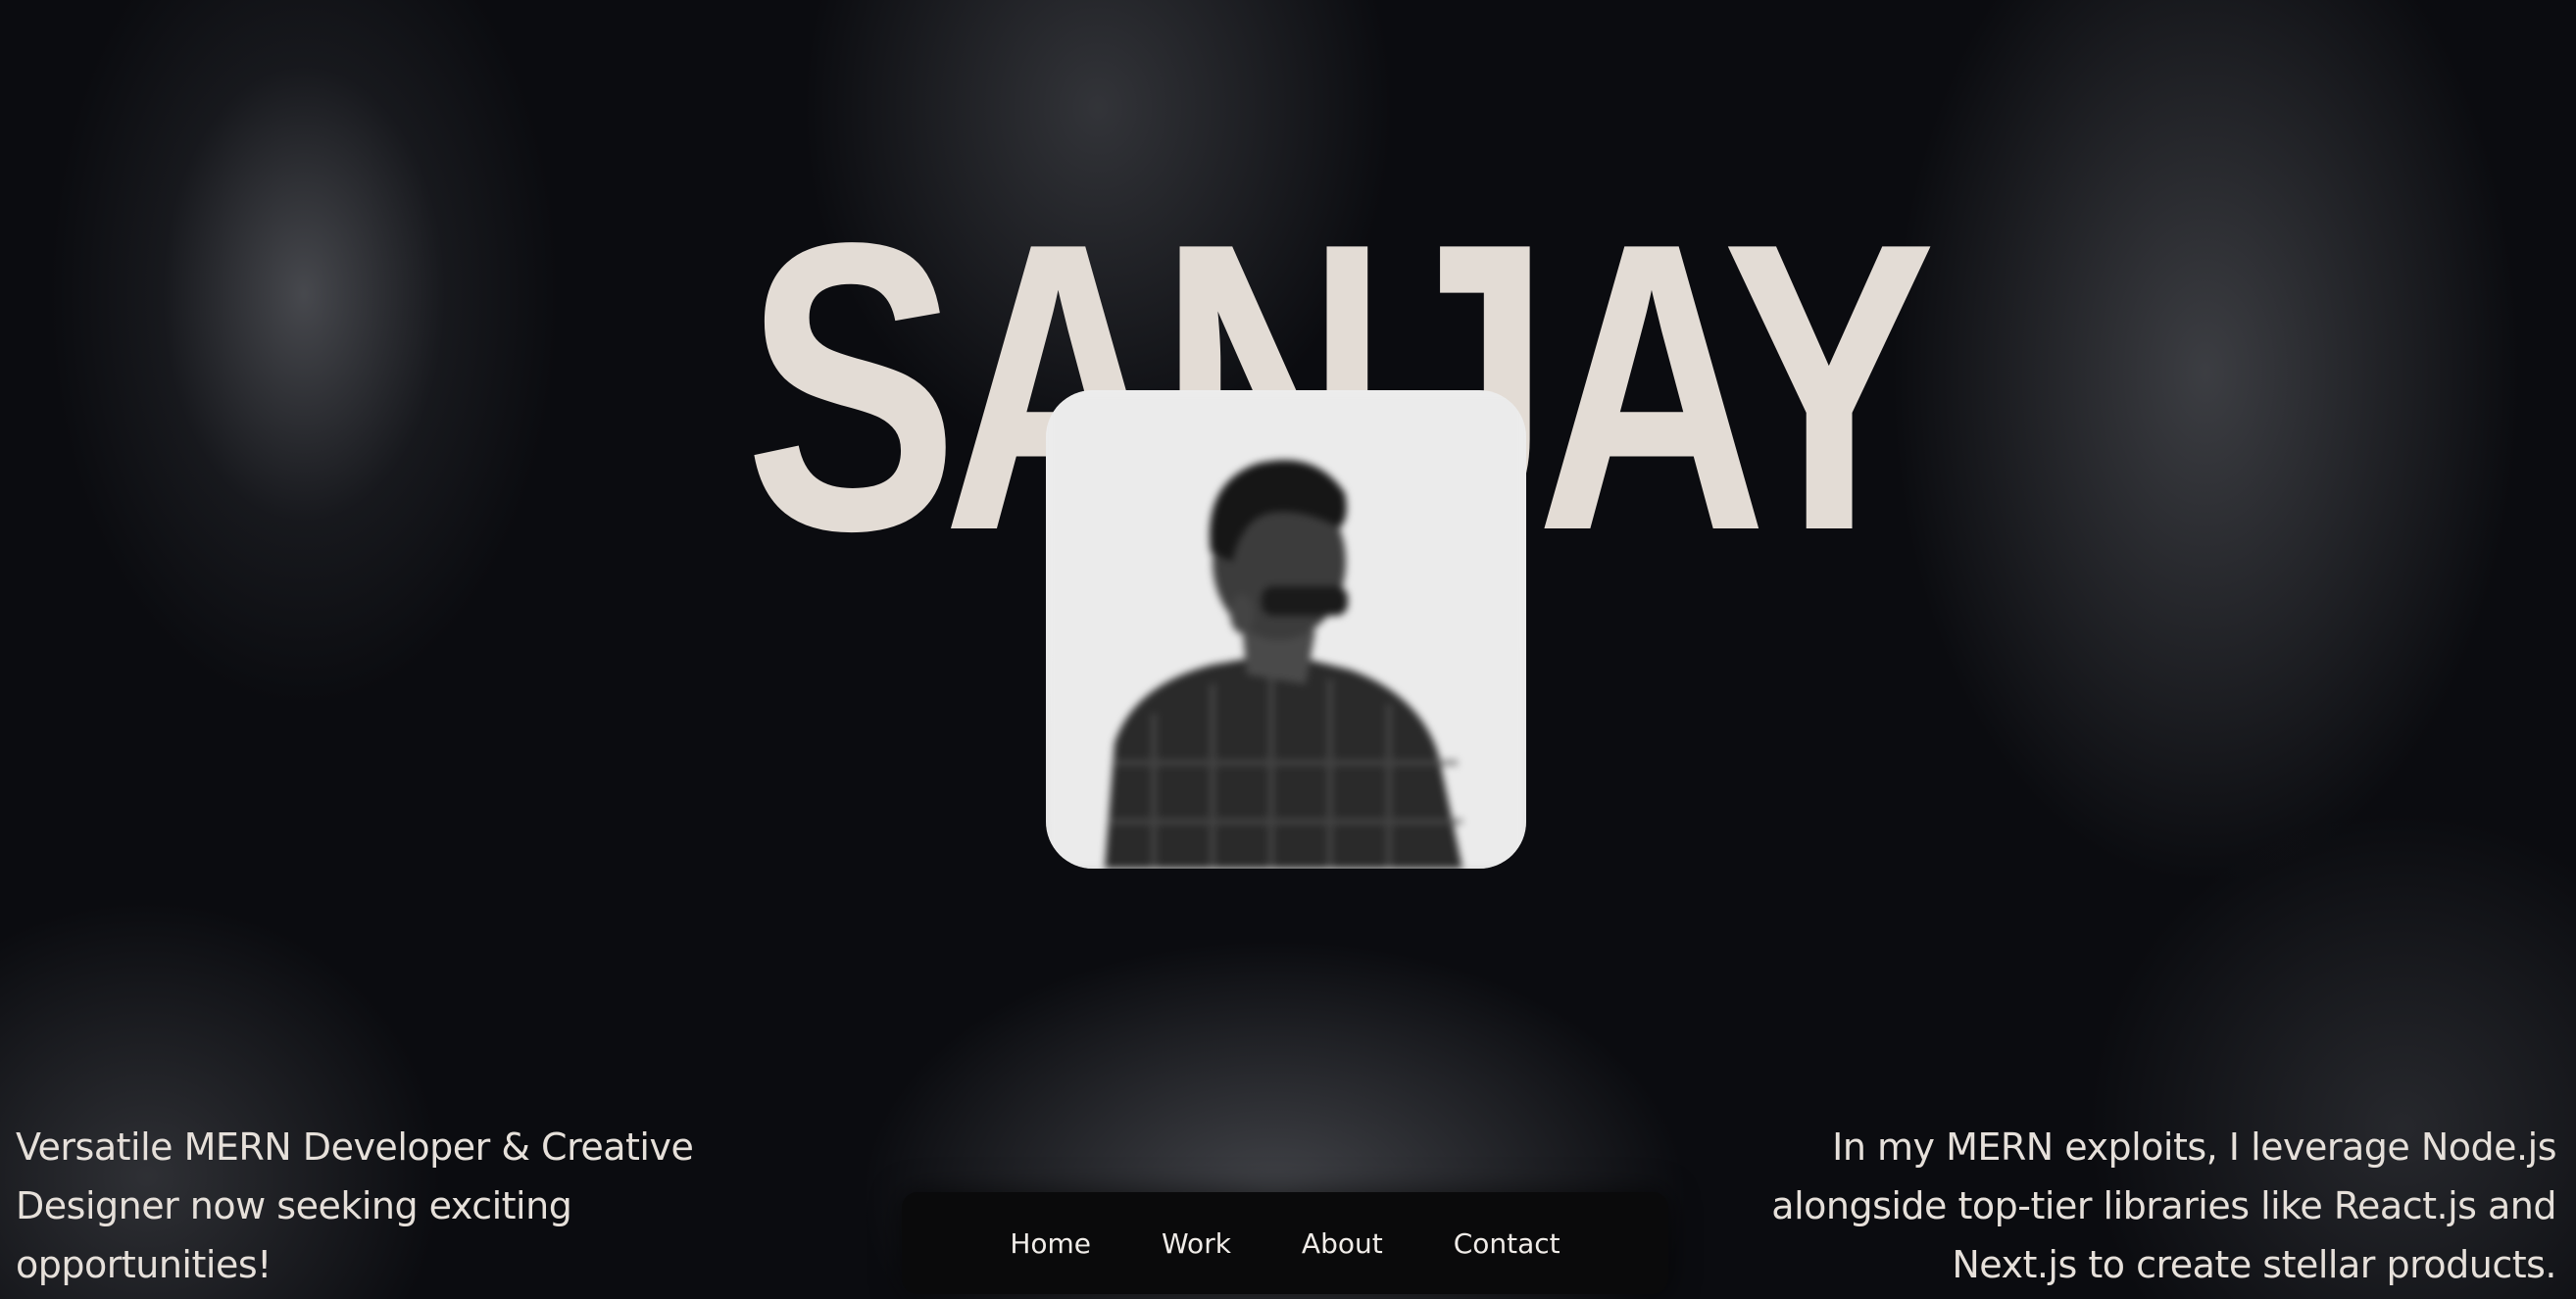 The image size is (2576, 1299). I want to click on person-image, so click(1286, 629).